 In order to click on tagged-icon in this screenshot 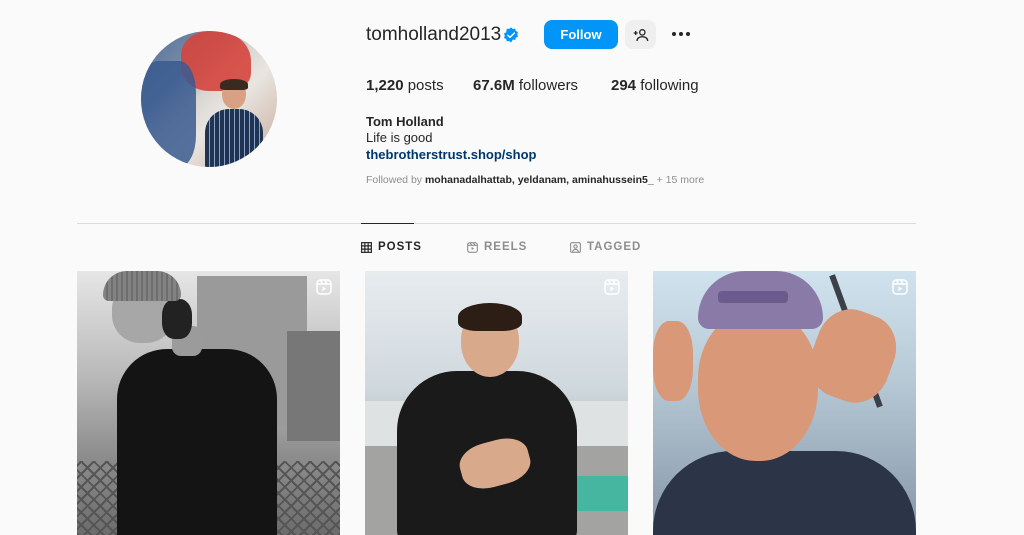, I will do `click(575, 247)`.